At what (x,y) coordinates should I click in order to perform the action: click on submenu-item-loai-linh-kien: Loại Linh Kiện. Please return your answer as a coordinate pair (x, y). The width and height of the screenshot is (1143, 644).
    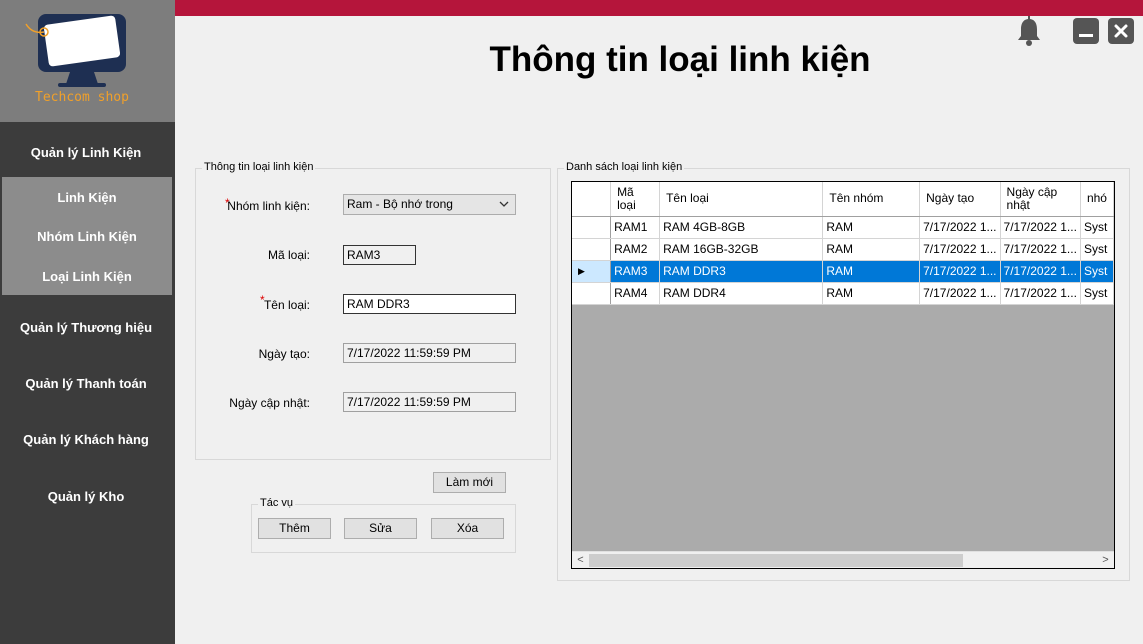
    Looking at the image, I should click on (87, 276).